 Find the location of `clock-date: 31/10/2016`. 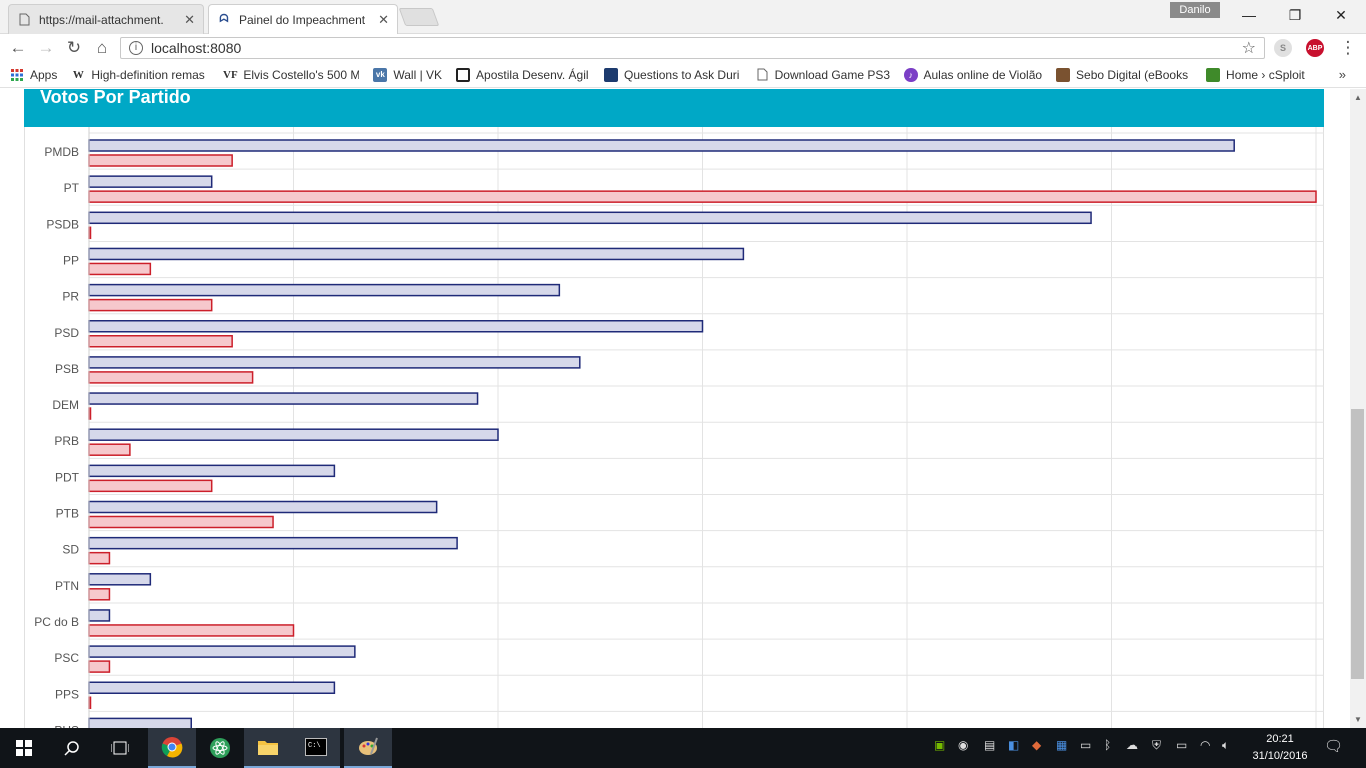

clock-date: 31/10/2016 is located at coordinates (1280, 756).